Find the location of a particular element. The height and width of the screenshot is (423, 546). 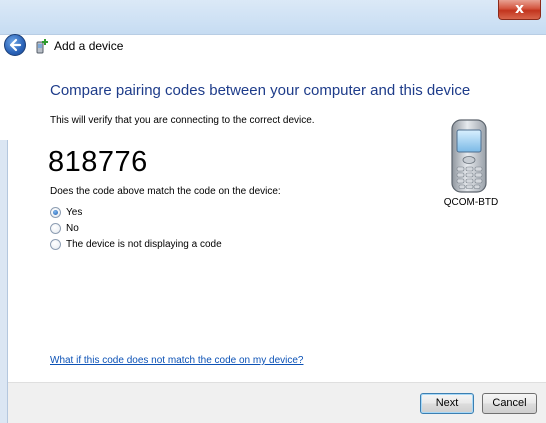

wizard-footer: Next Cancel is located at coordinates (277, 402).